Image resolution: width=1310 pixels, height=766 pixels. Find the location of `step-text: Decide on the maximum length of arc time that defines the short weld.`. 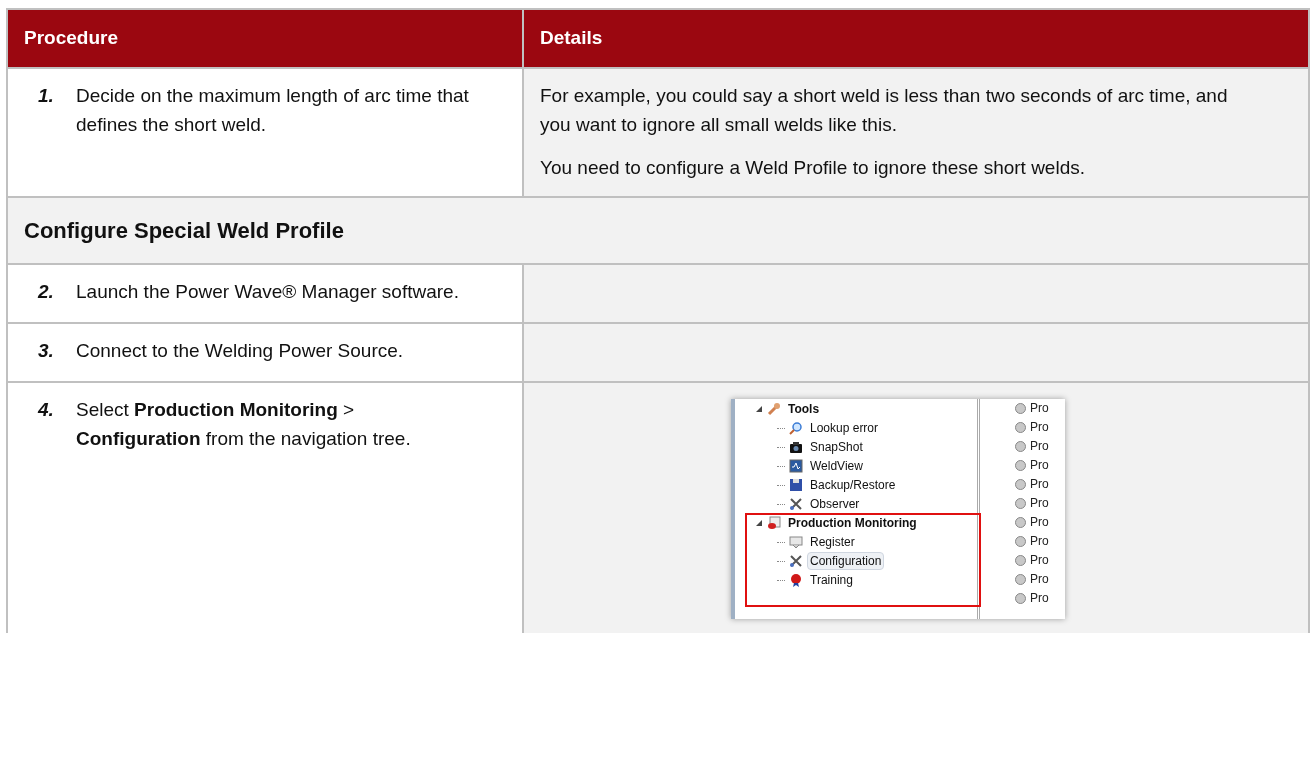

step-text: Decide on the maximum length of arc time that defines the short weld. is located at coordinates (273, 110).